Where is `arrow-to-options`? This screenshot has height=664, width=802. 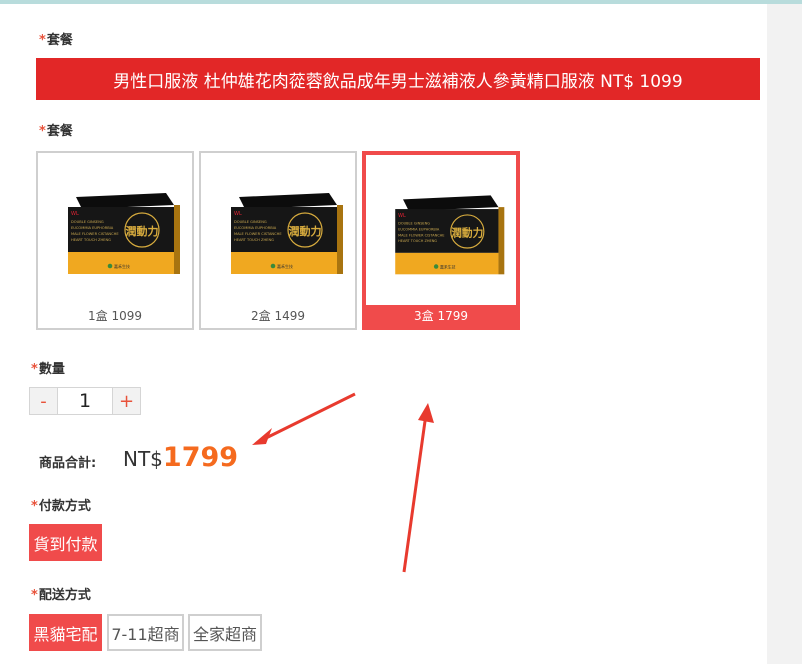
arrow-to-options is located at coordinates (415, 493).